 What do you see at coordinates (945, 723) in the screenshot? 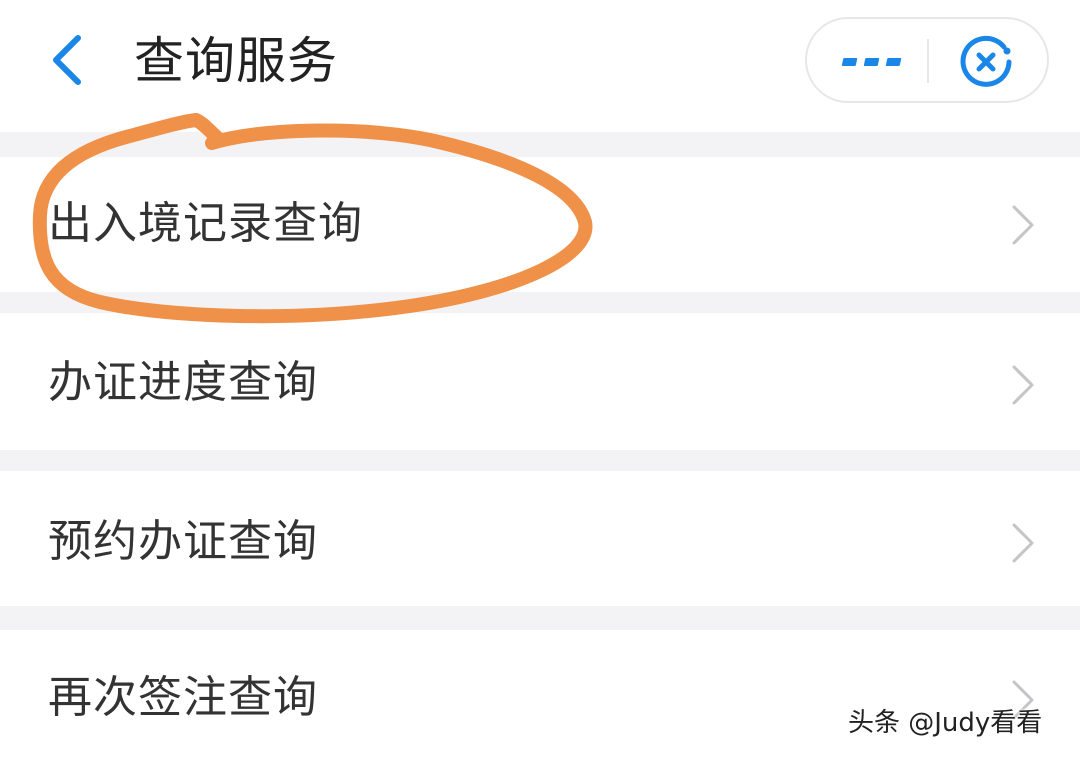
I see `watermark: 头条 @Judy看看` at bounding box center [945, 723].